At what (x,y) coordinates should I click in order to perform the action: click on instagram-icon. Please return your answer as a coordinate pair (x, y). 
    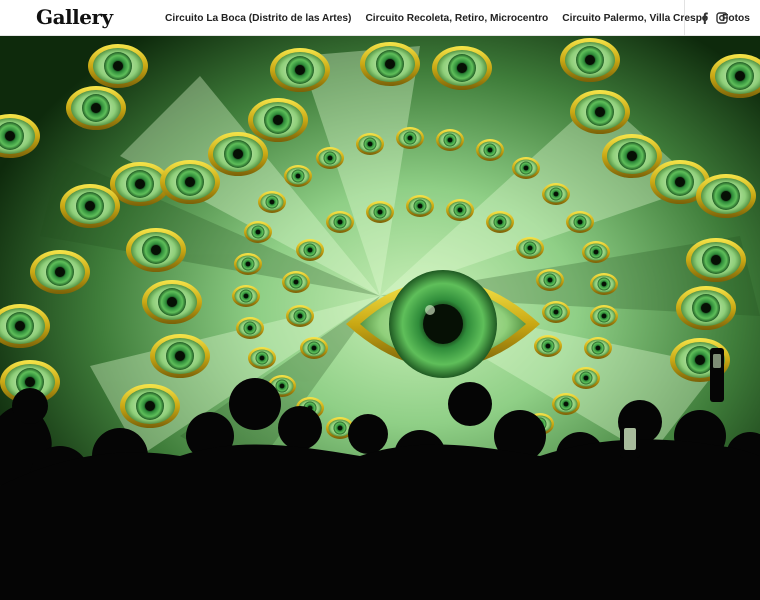
    Looking at the image, I should click on (722, 18).